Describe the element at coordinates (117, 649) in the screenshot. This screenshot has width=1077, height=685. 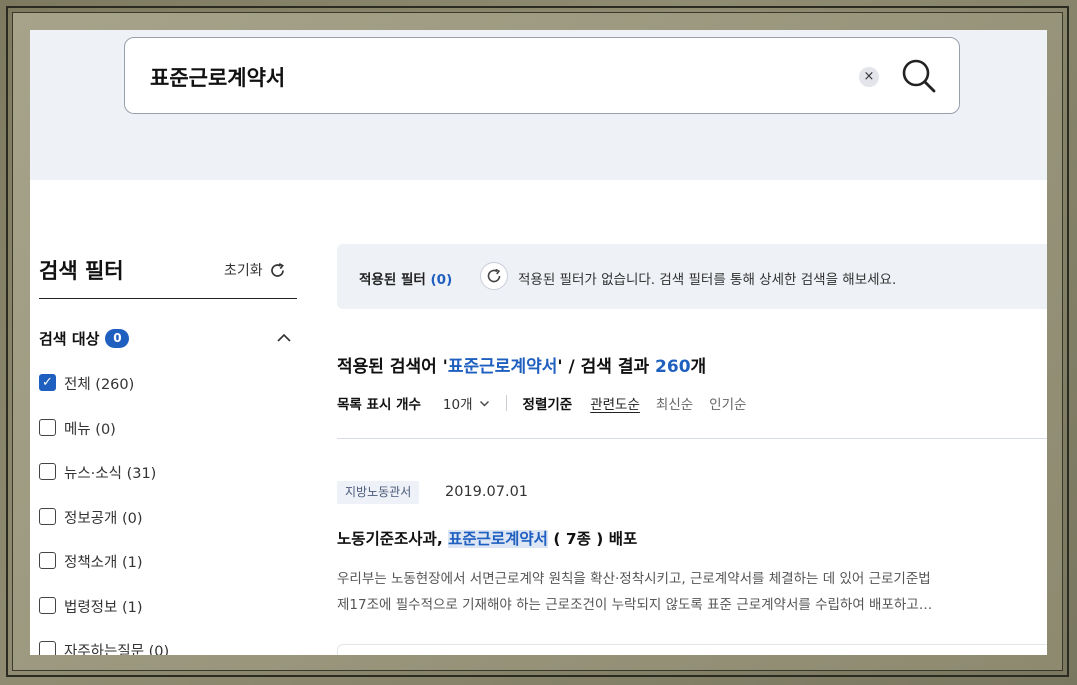
I see `filter-item-label: 자주하는질문 (0)` at that location.